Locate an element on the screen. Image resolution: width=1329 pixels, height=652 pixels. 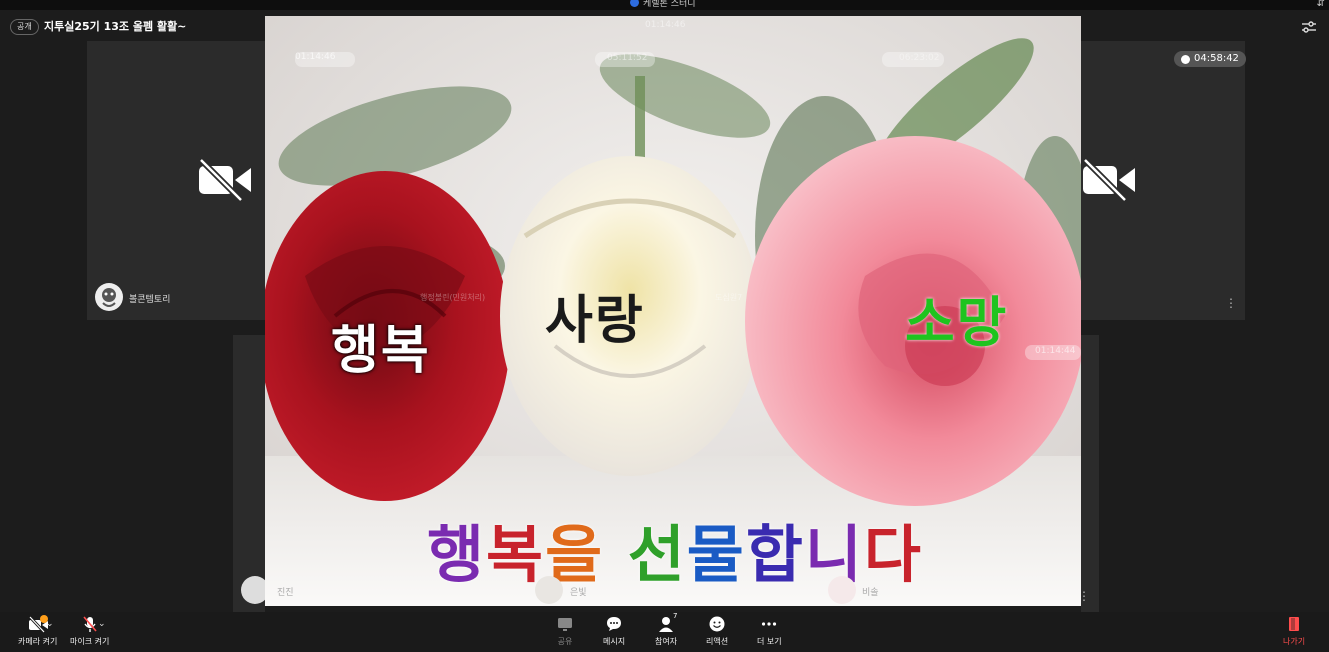
gift-message-char: 물 is located at coordinates (716, 554).